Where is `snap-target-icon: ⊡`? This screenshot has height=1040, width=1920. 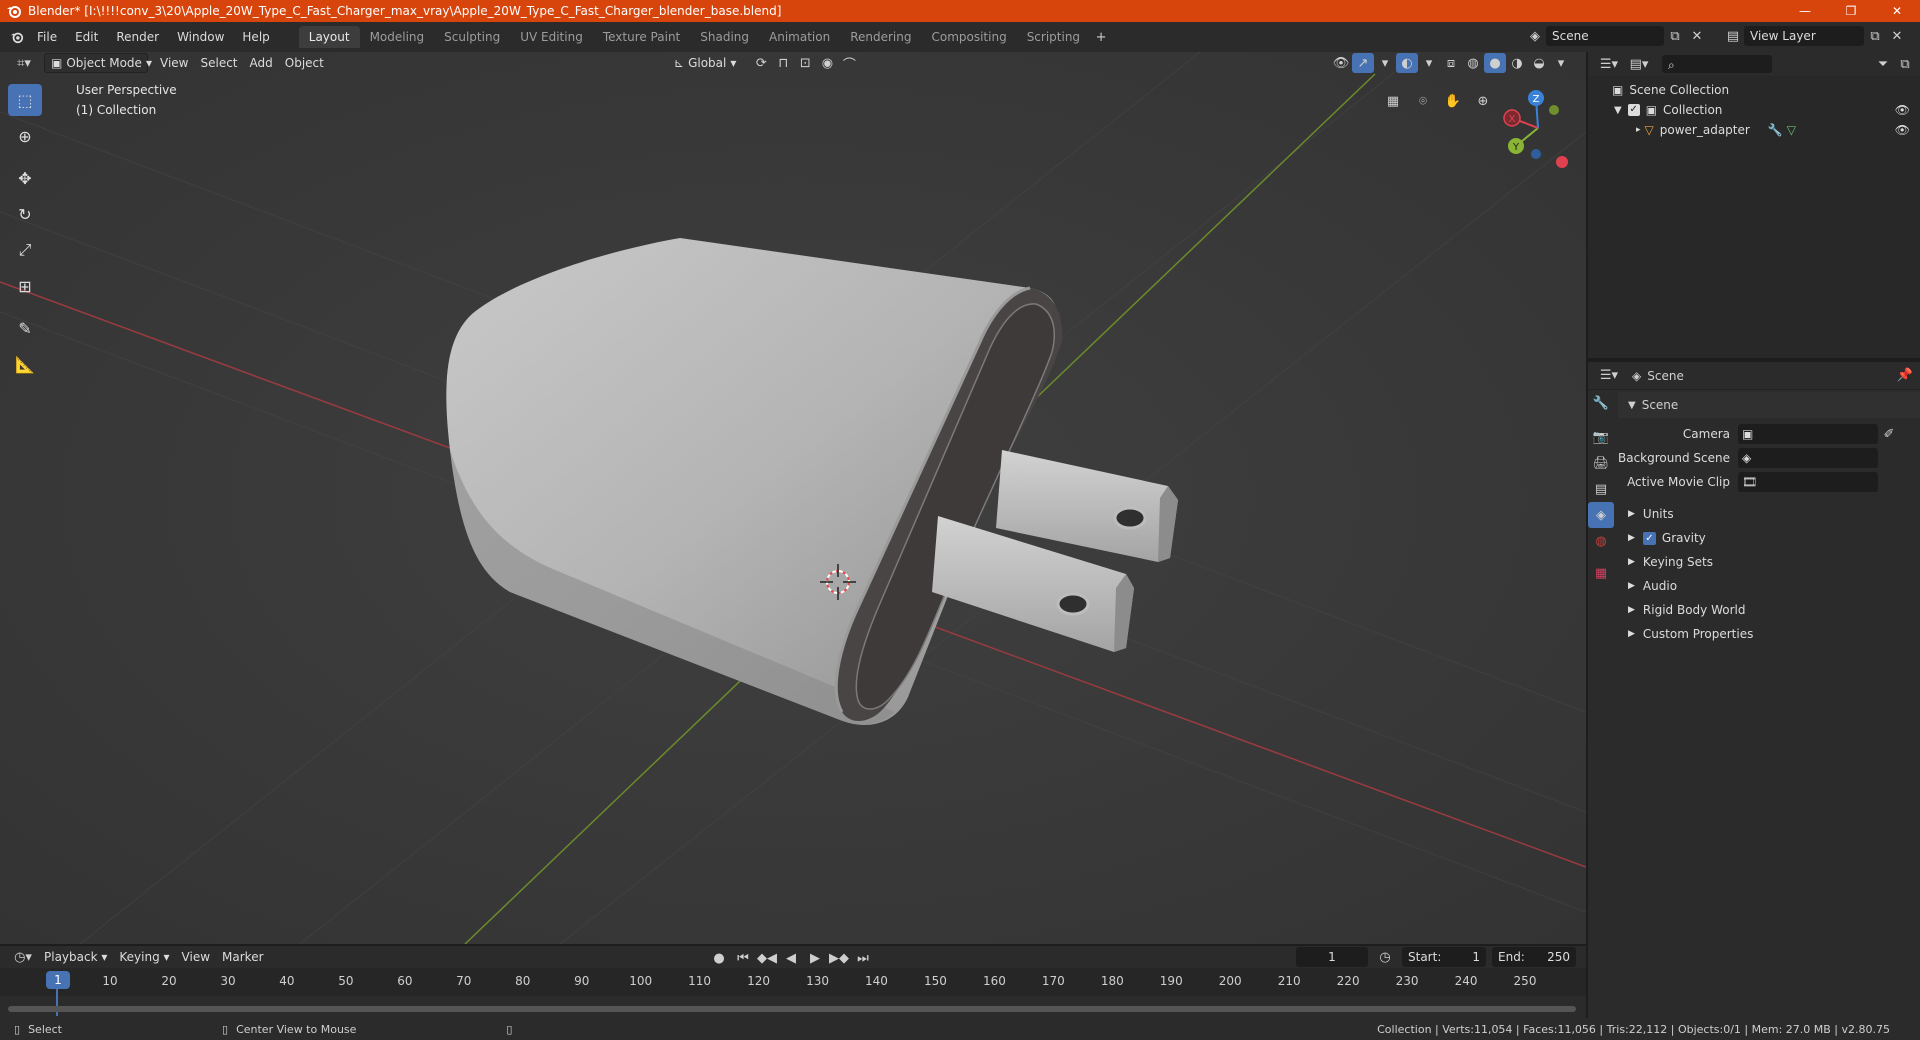
snap-target-icon: ⊡ is located at coordinates (805, 63).